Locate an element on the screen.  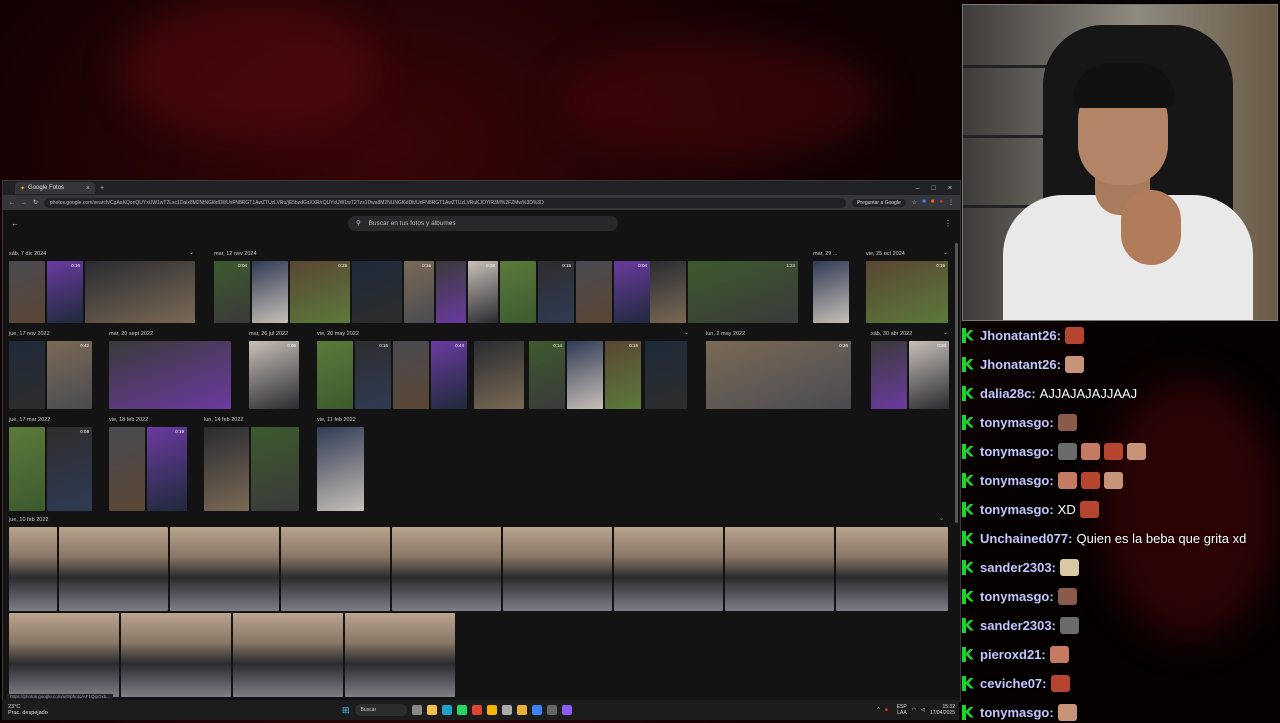
photo-thumbnail: 0:19 is located at coordinates (167, 469).